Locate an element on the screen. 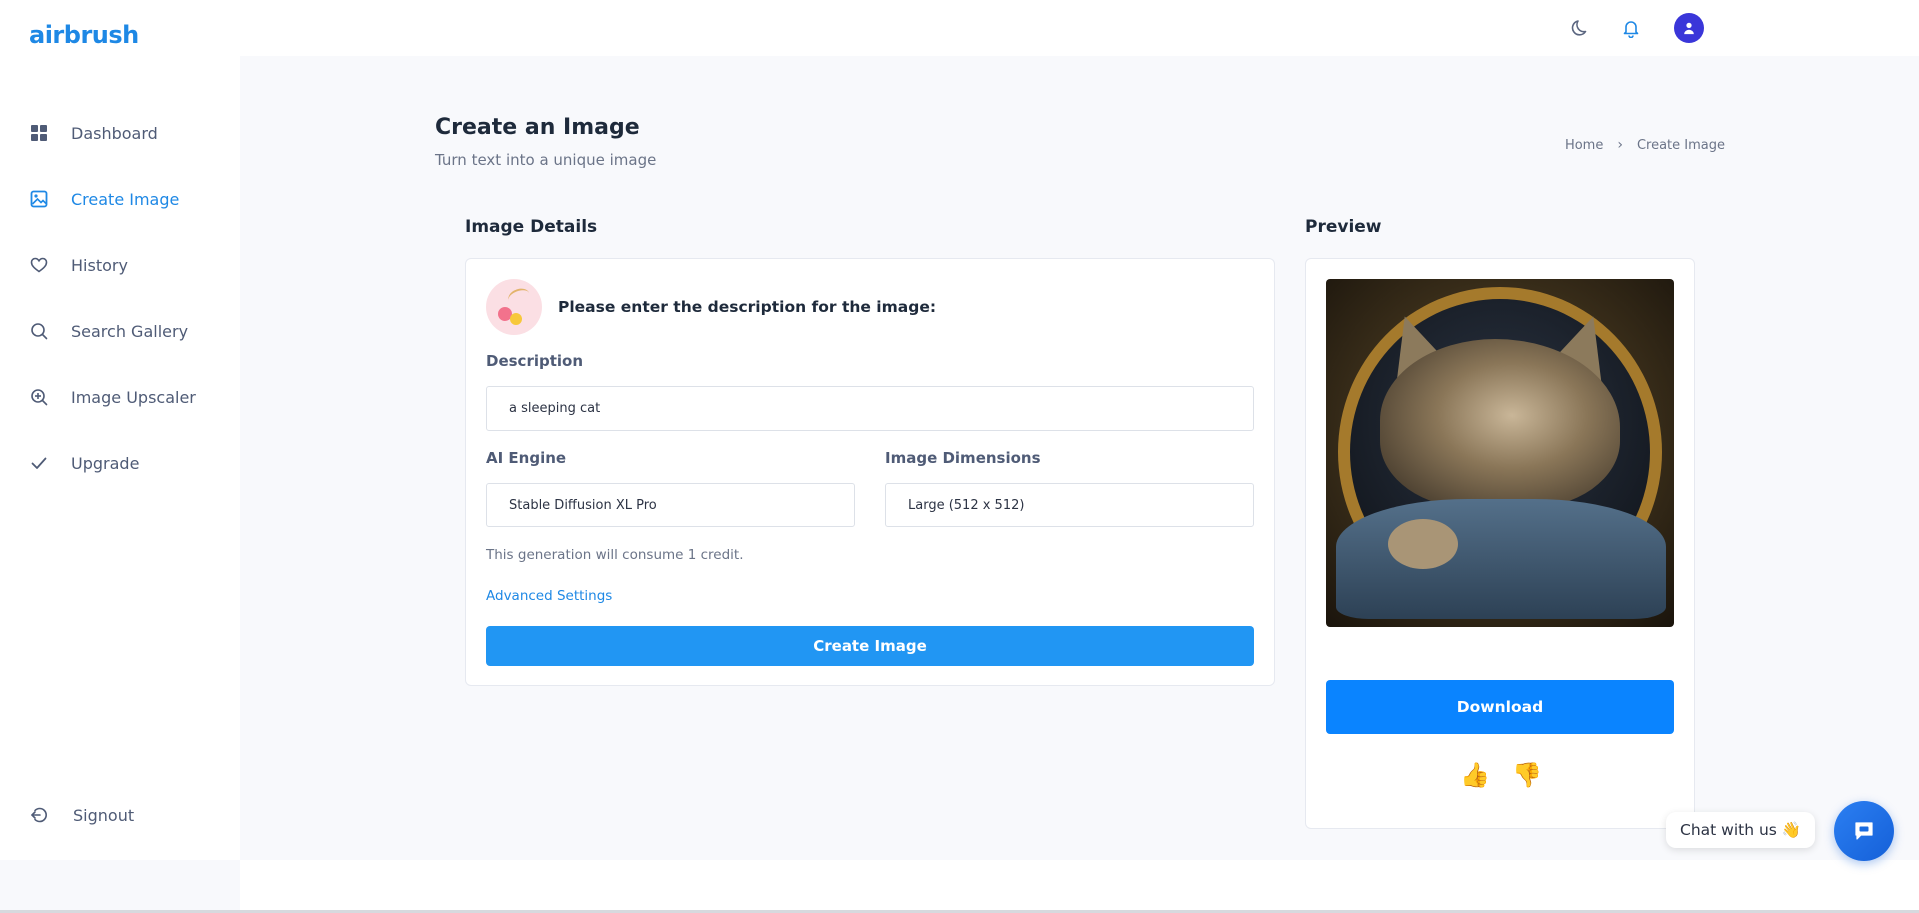 The width and height of the screenshot is (1919, 913). sidebar-item-image-upscaler: Image Upscaler is located at coordinates (120, 397).